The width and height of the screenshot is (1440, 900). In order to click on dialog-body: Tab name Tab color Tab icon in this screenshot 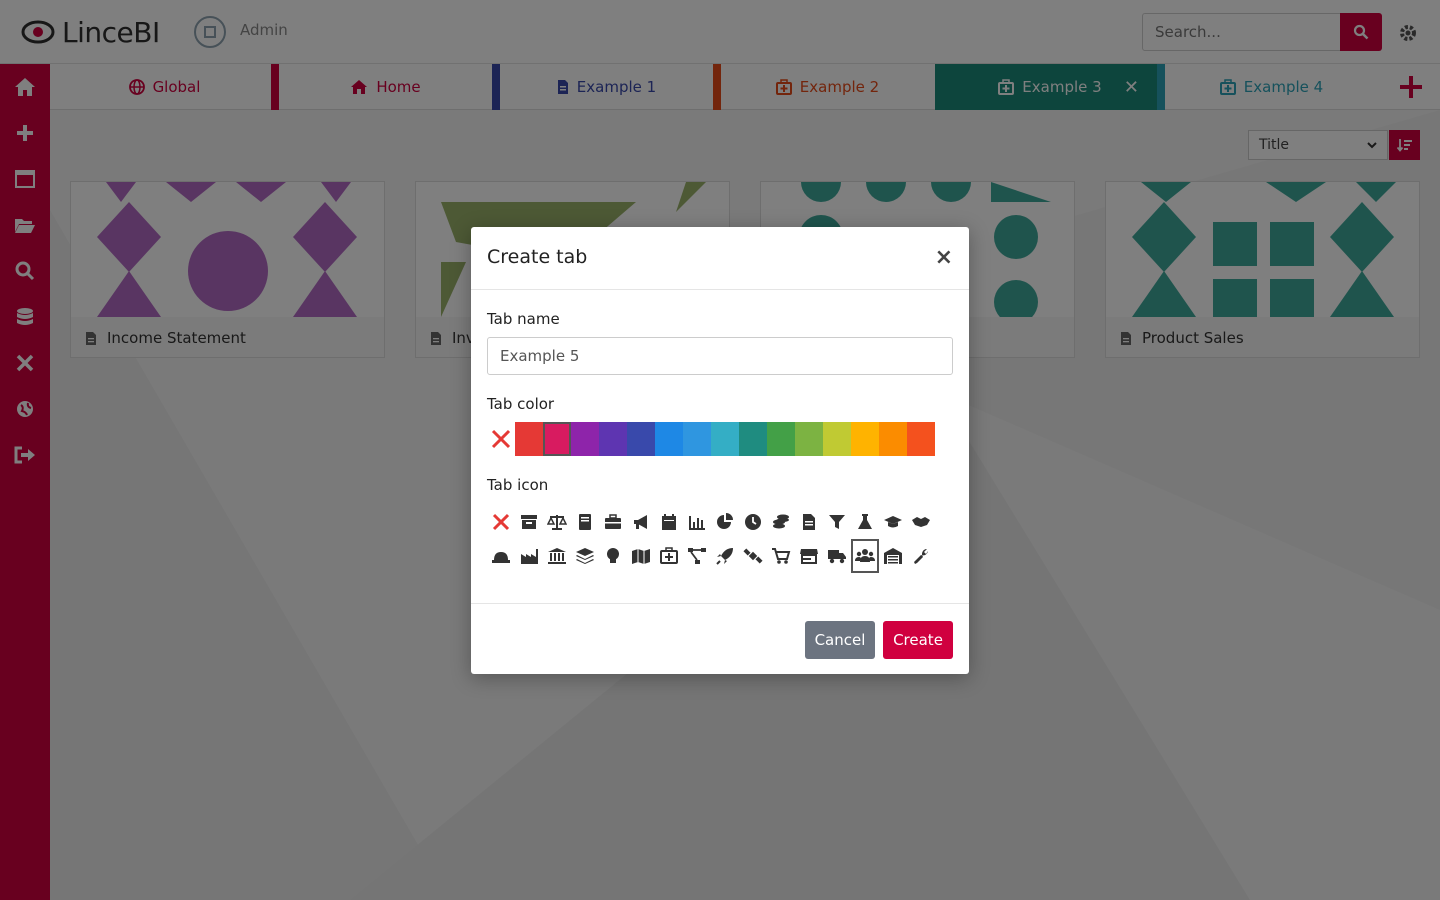, I will do `click(720, 446)`.